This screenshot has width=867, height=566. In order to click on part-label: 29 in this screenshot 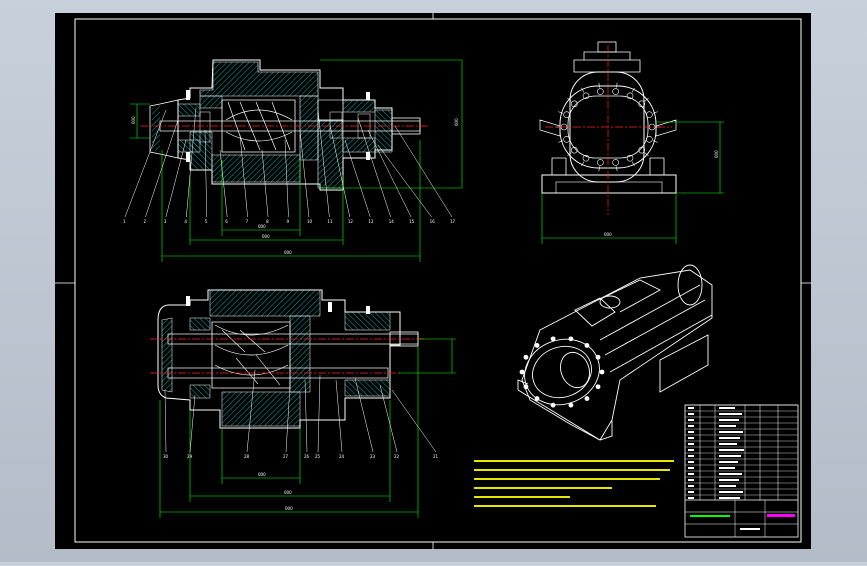, I will do `click(190, 456)`.